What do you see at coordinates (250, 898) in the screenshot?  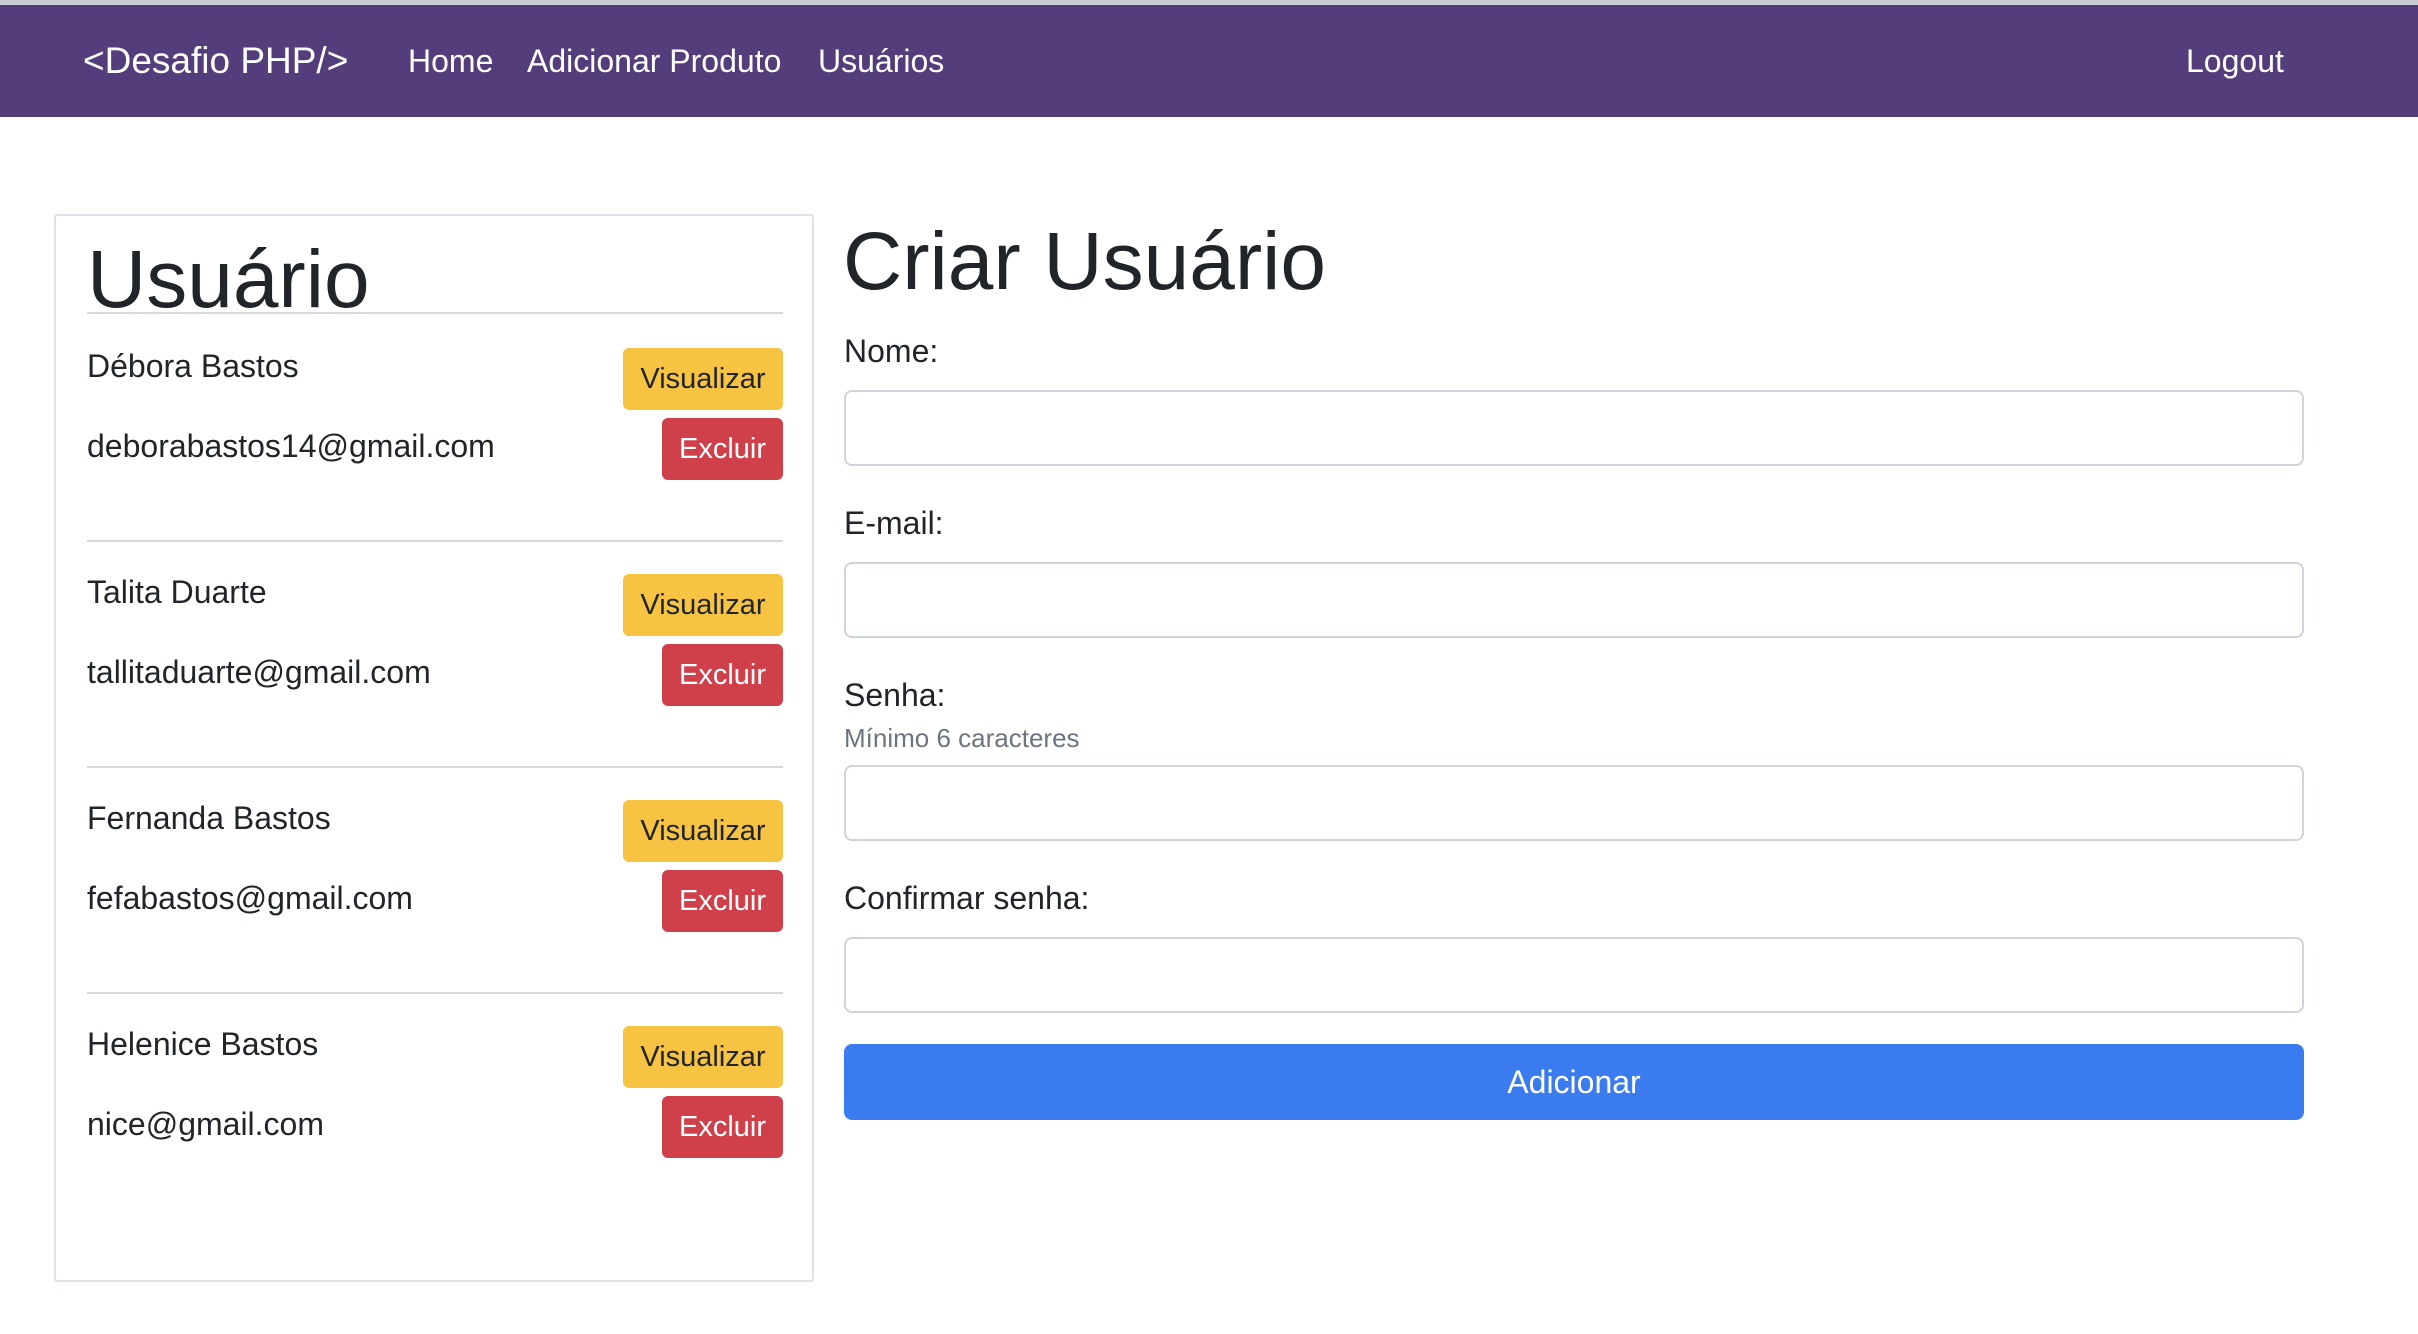 I see `user-email: fefabastos@gmail.com` at bounding box center [250, 898].